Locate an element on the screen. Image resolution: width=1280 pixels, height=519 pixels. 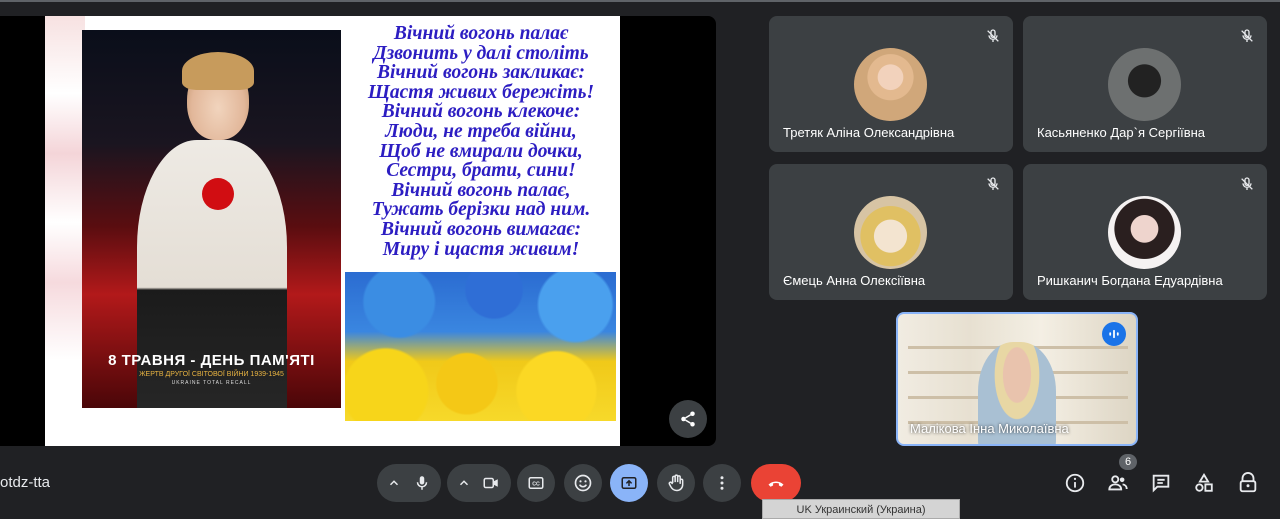
meeting-code: otdz-tta is located at coordinates (25, 482).